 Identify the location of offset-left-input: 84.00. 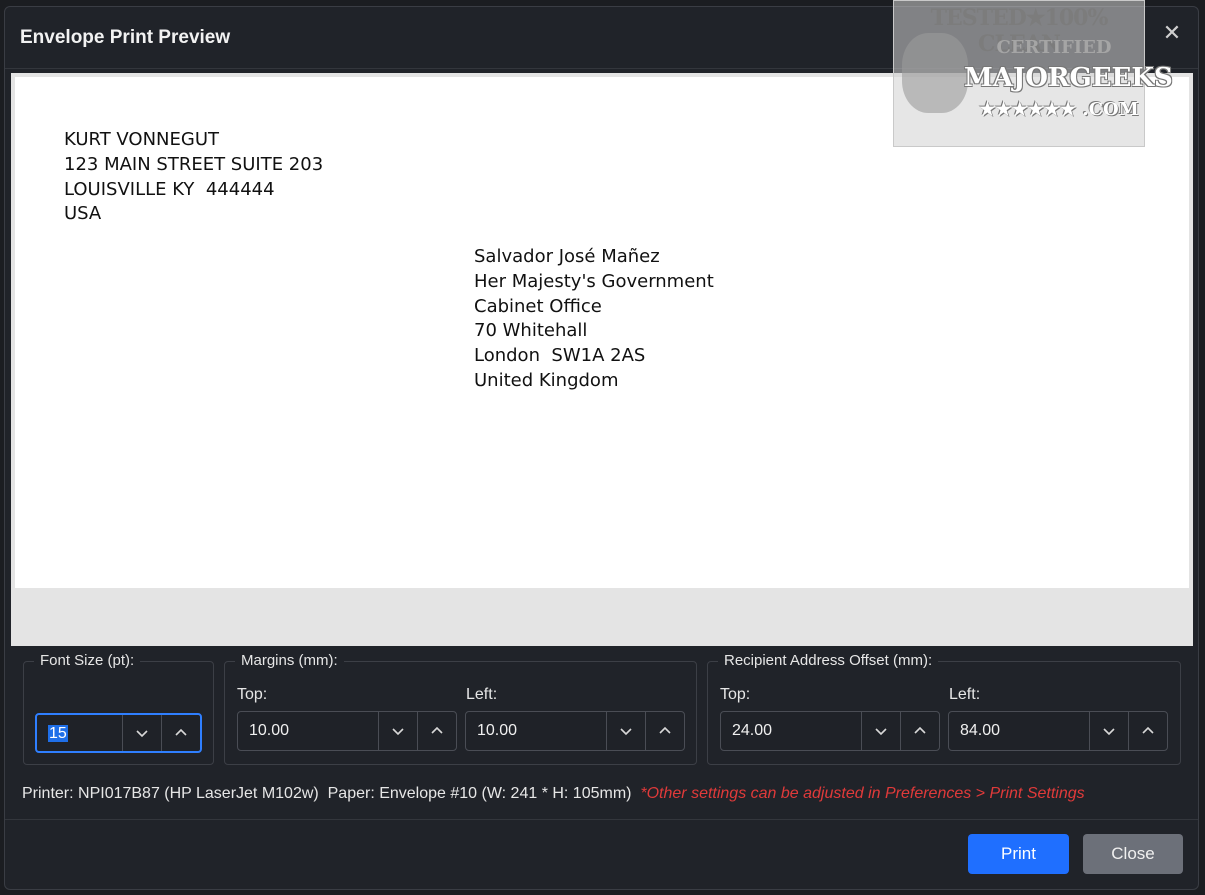
(1019, 731).